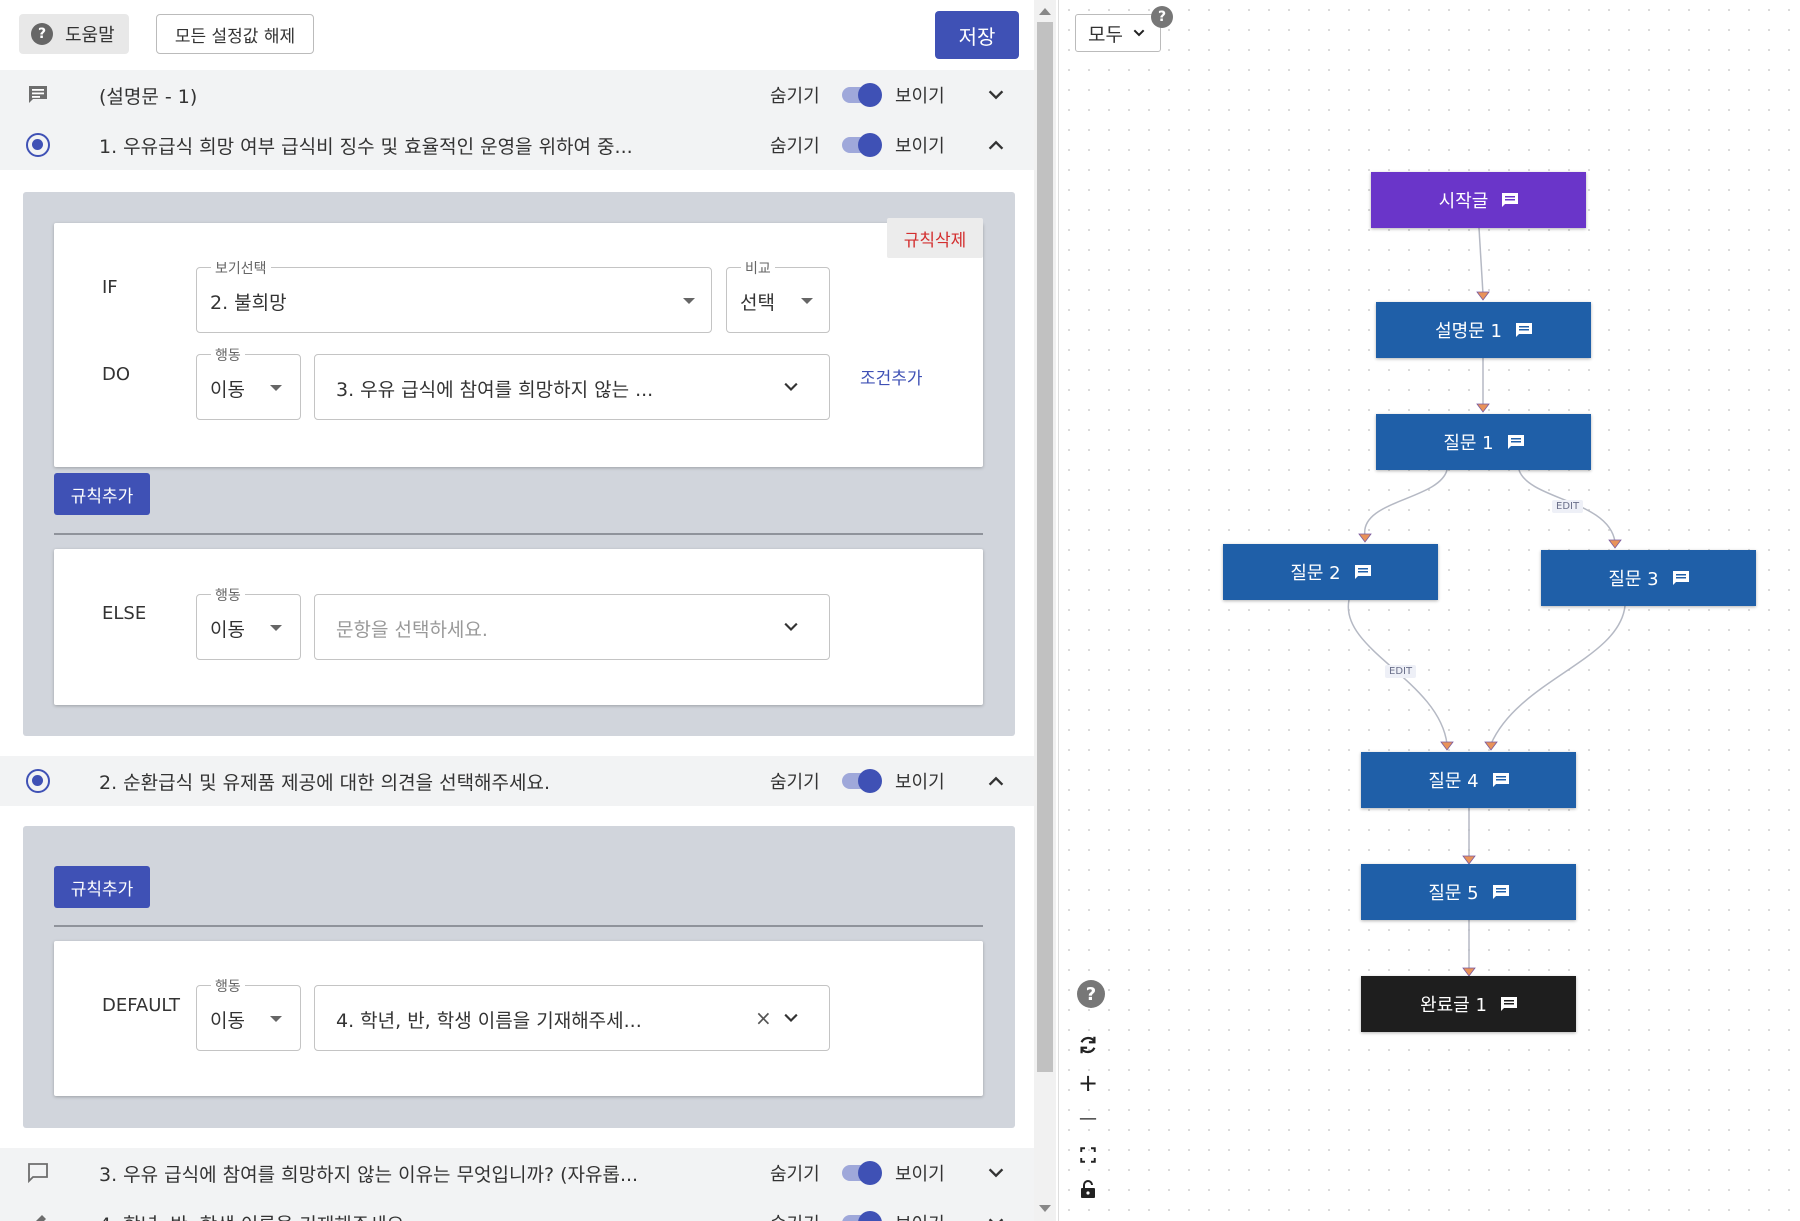  What do you see at coordinates (141, 1005) in the screenshot?
I see `default-keyword: DEFAULT` at bounding box center [141, 1005].